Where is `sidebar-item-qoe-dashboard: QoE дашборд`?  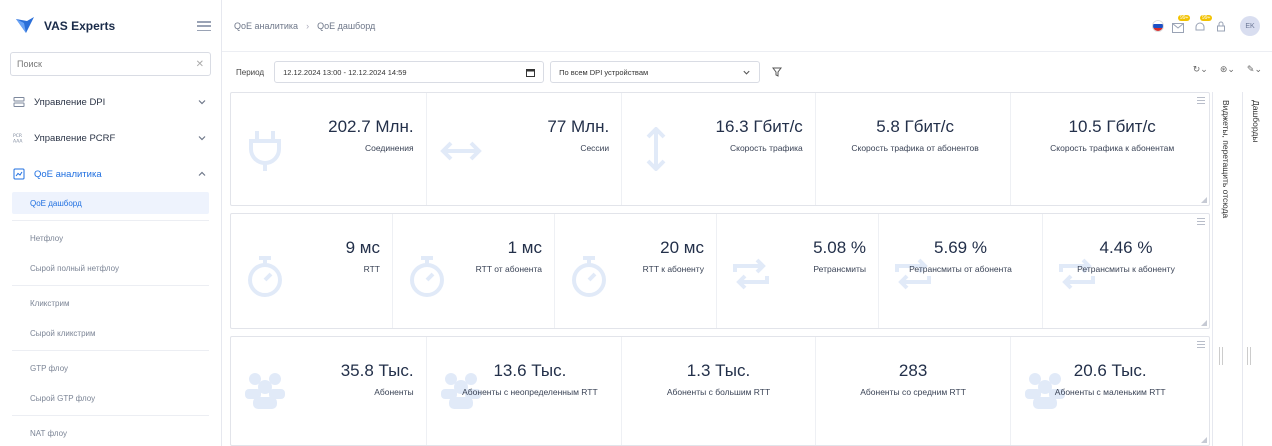
sidebar-item-qoe-dashboard: QoE дашборд is located at coordinates (110, 203).